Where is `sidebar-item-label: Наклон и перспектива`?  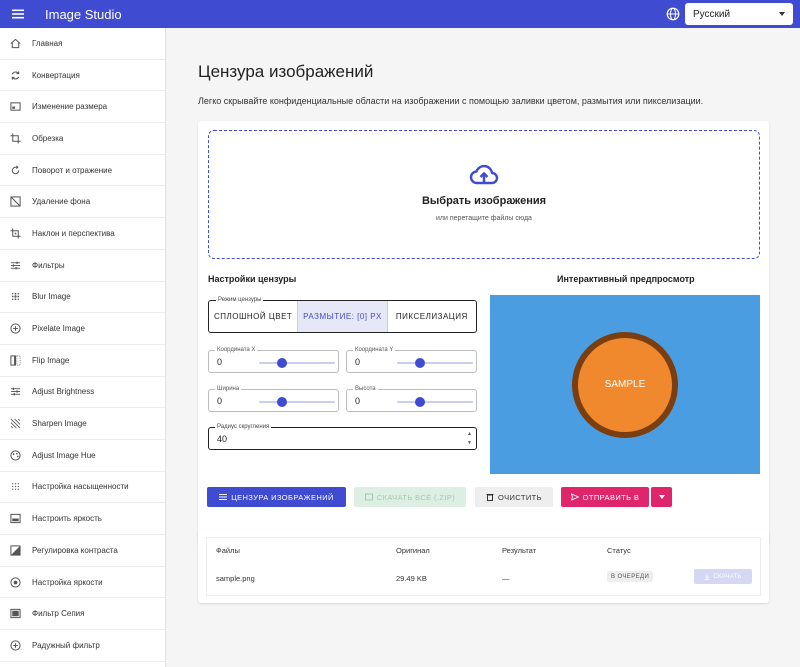 sidebar-item-label: Наклон и перспектива is located at coordinates (73, 233).